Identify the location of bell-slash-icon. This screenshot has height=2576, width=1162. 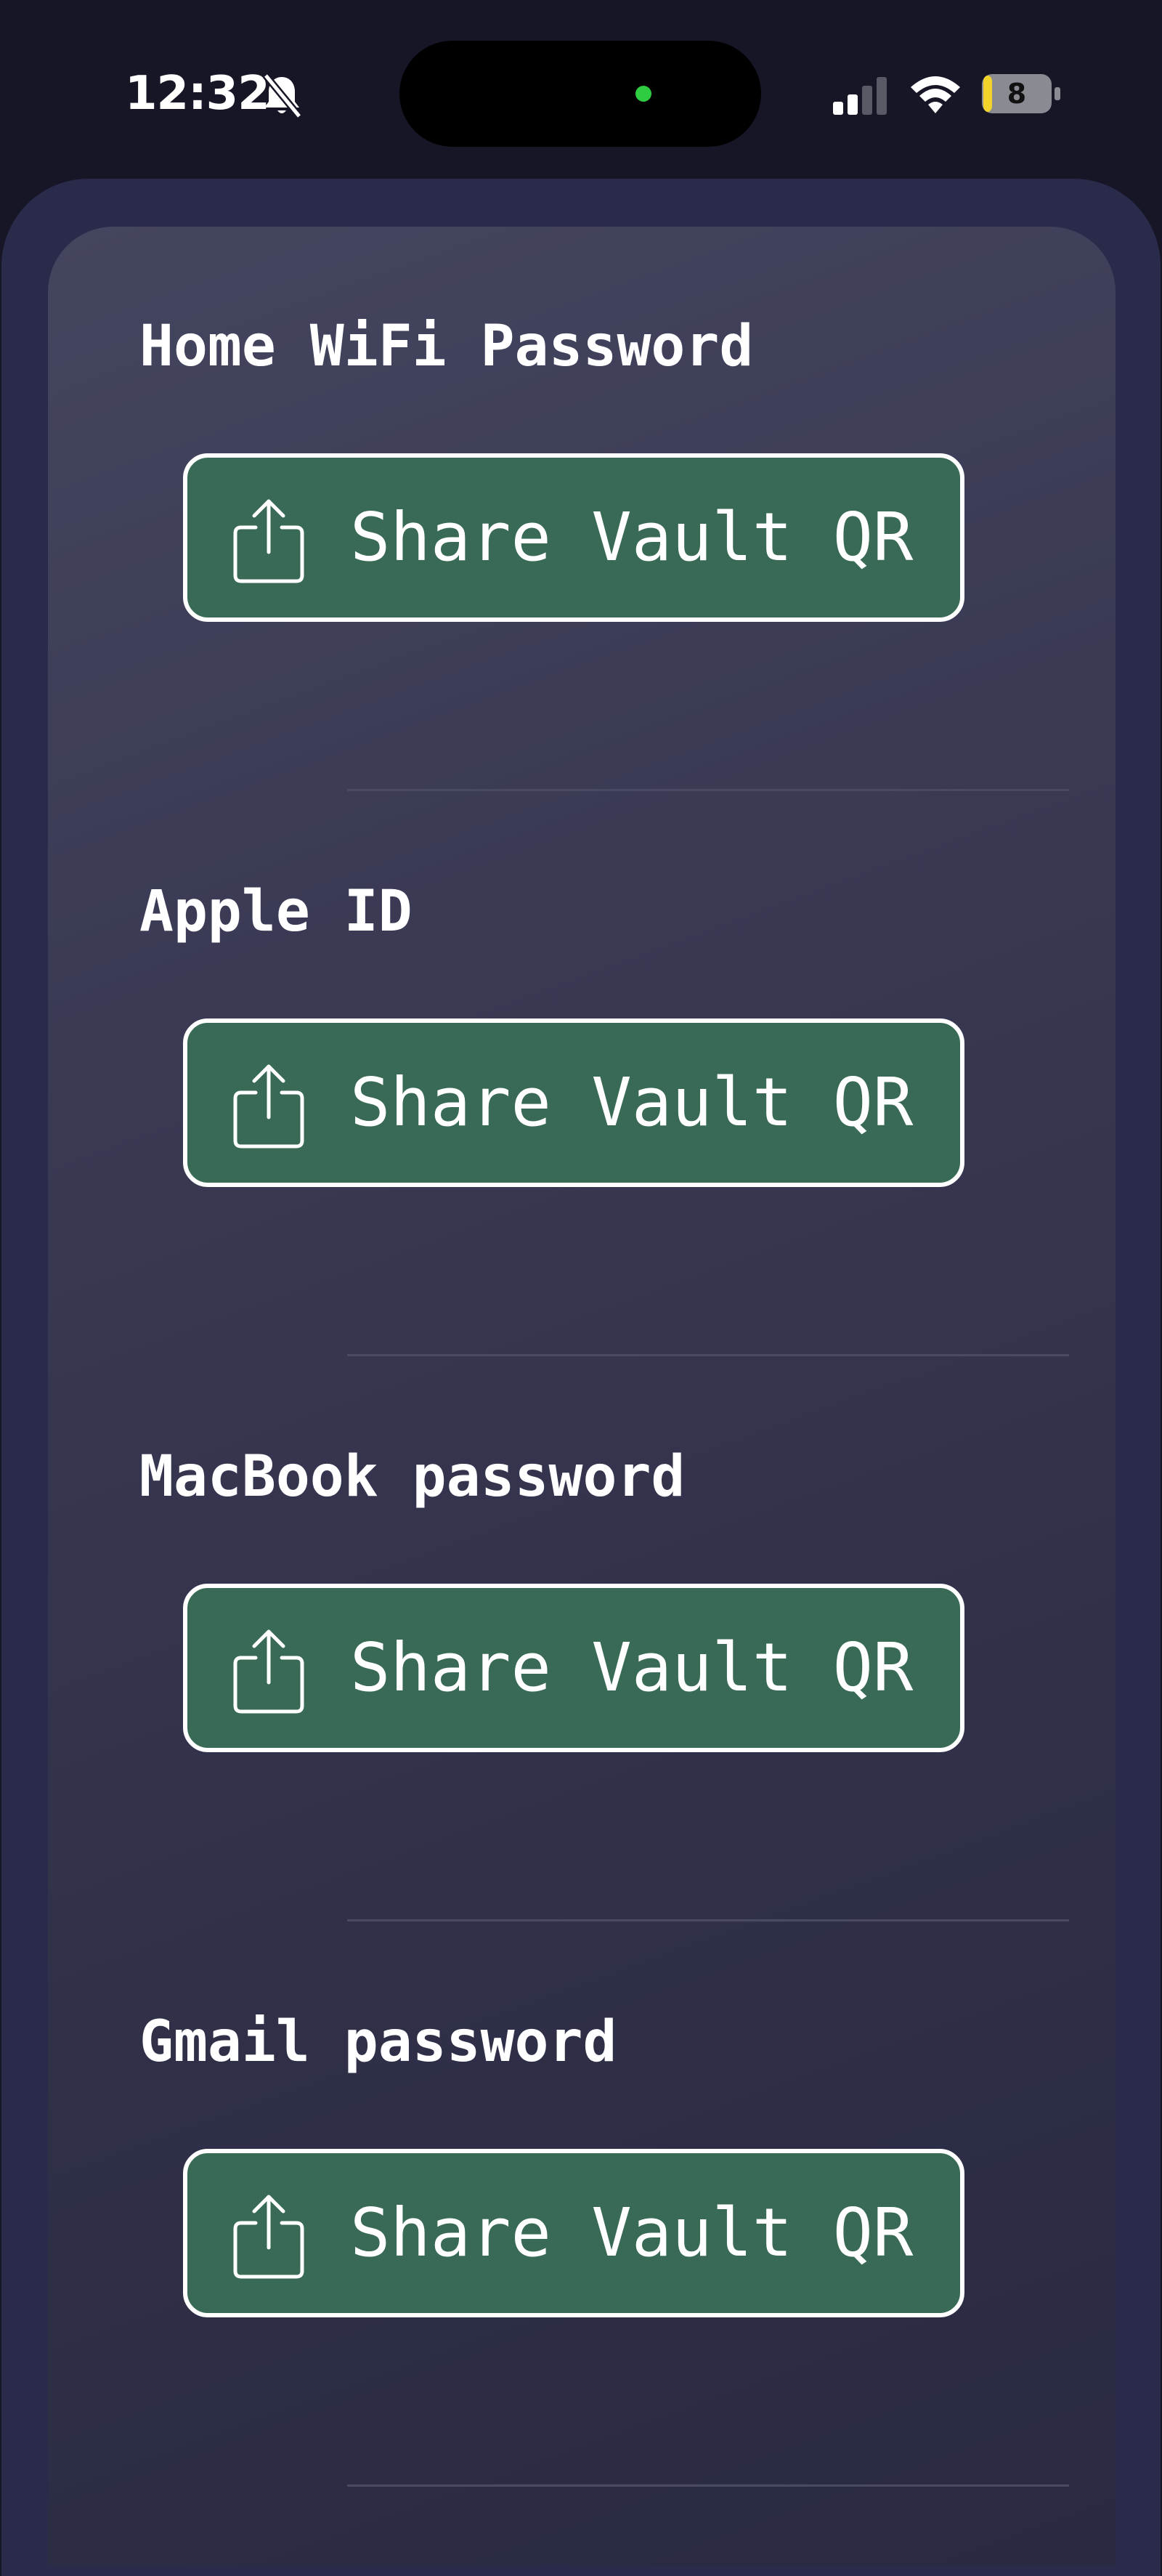
(282, 96).